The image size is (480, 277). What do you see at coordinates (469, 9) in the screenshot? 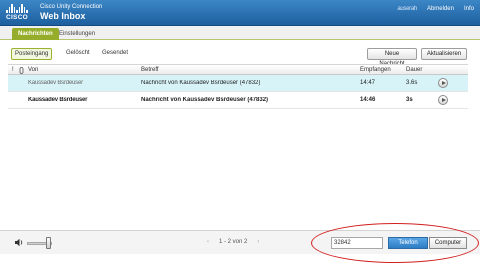
I see `info-link: Info` at bounding box center [469, 9].